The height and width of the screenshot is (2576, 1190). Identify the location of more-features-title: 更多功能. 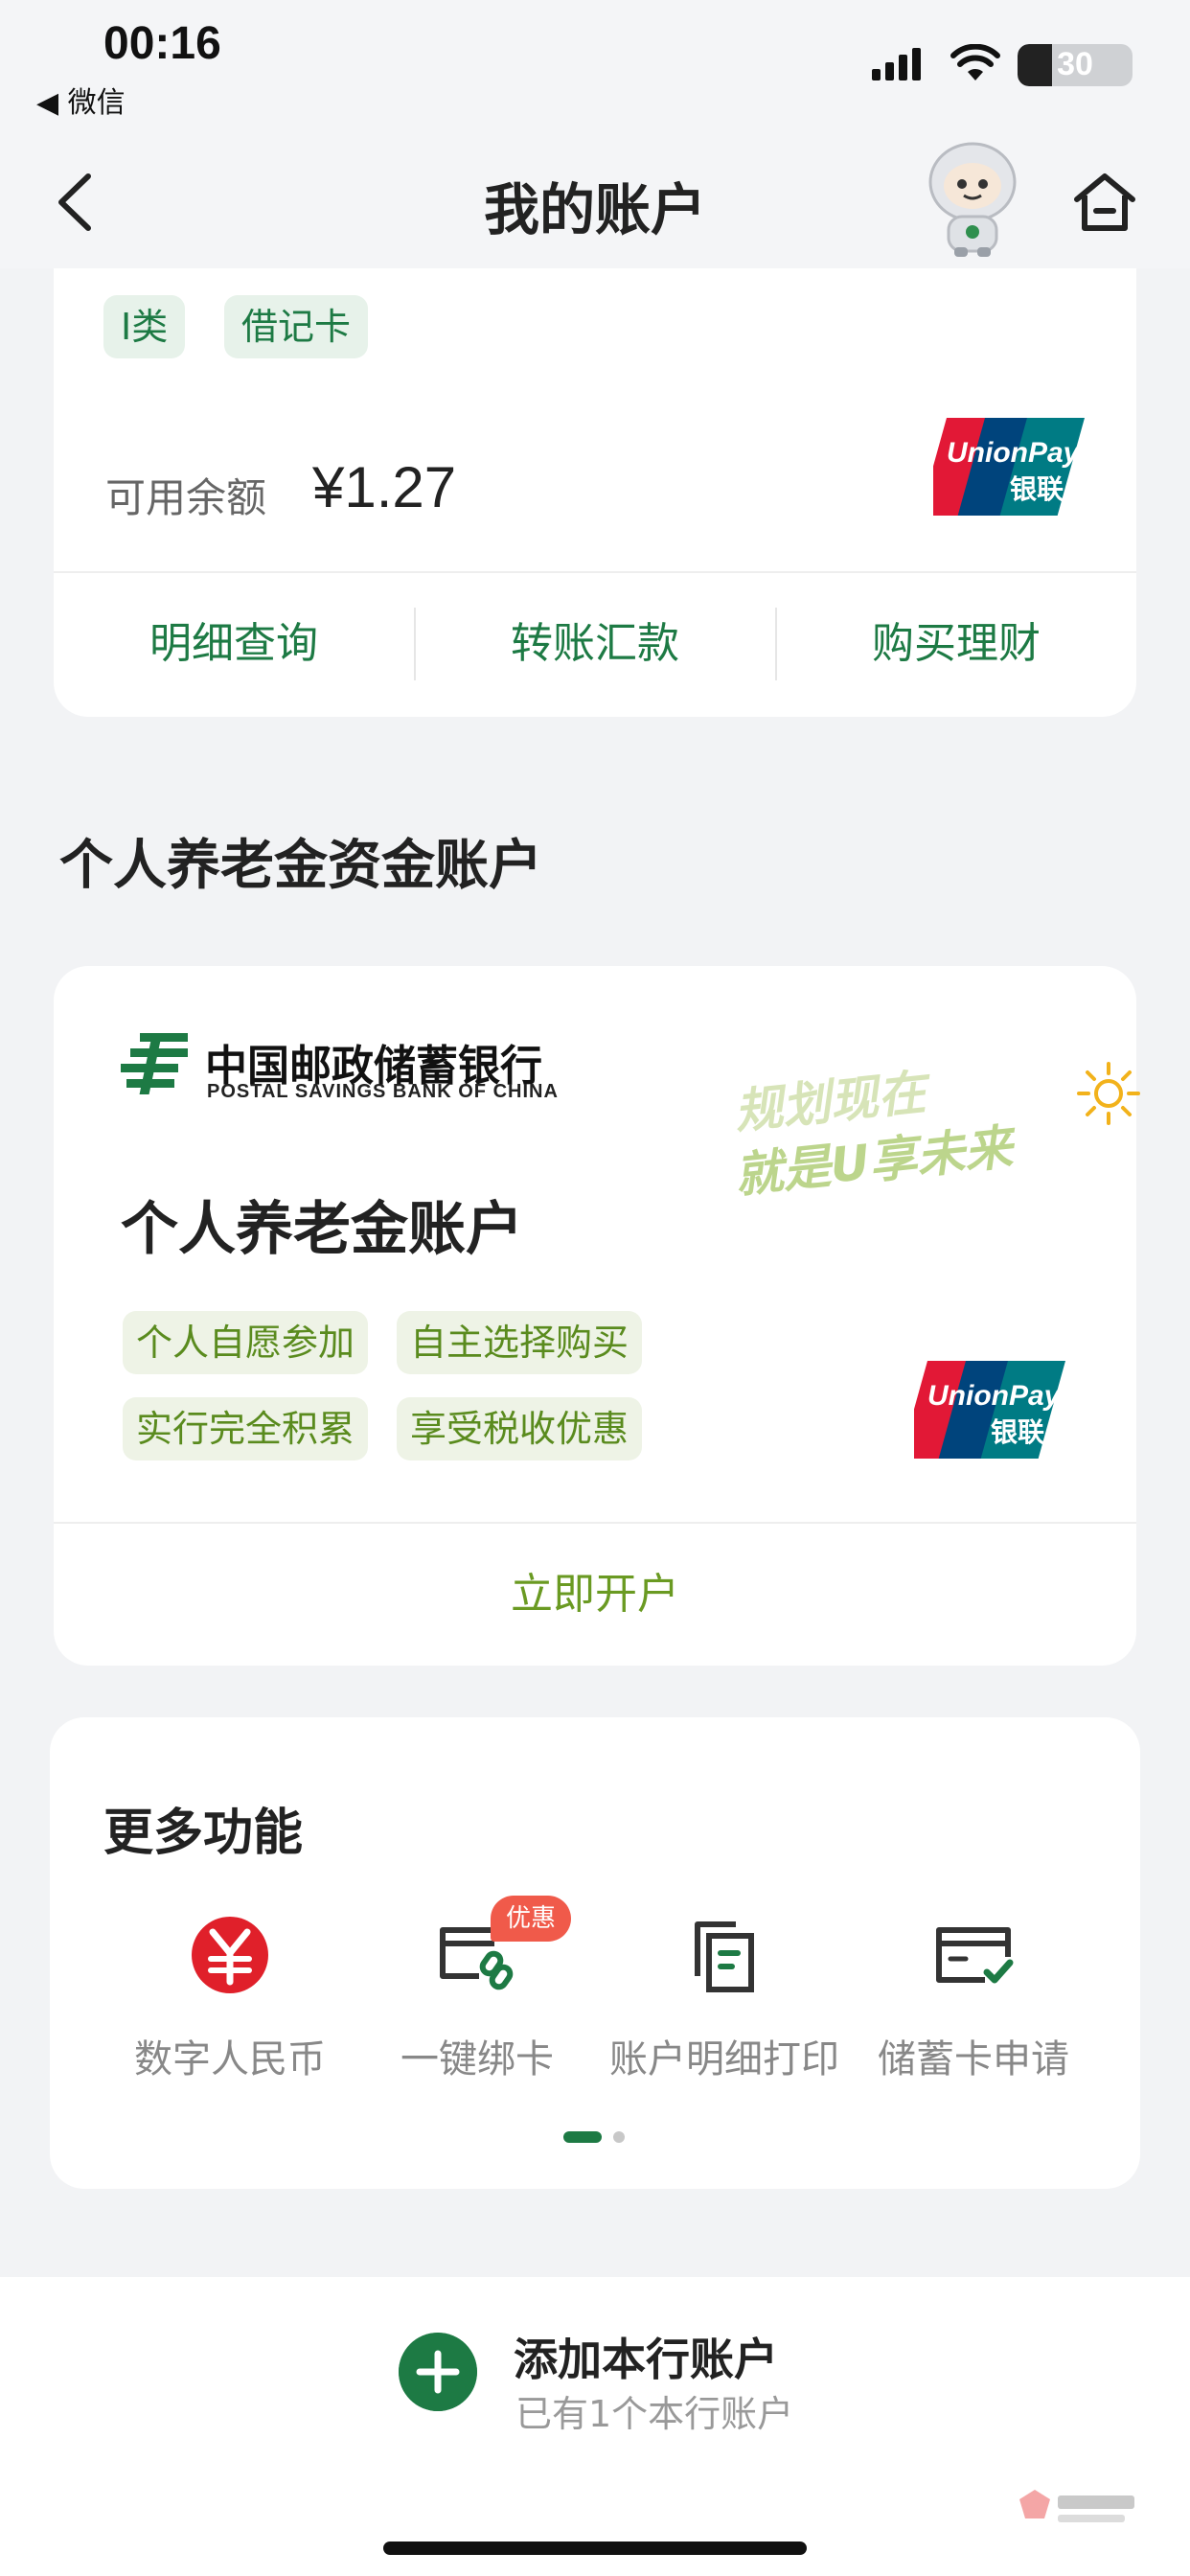
(203, 1833).